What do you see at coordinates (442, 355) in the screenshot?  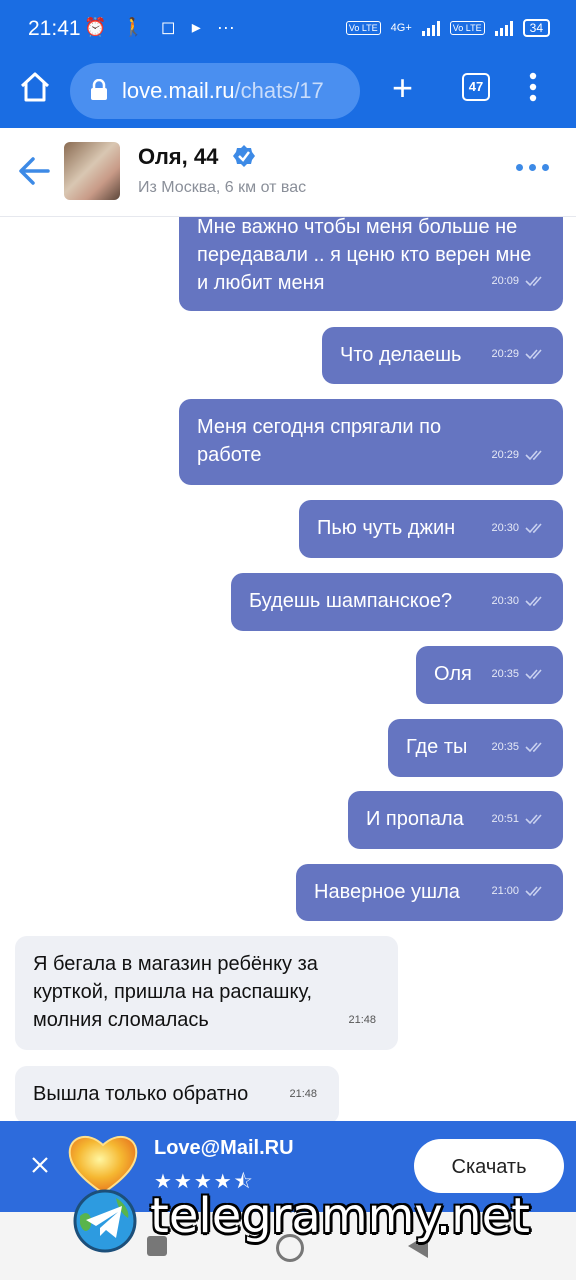 I see `message-bubble: Что делаешь 20:29` at bounding box center [442, 355].